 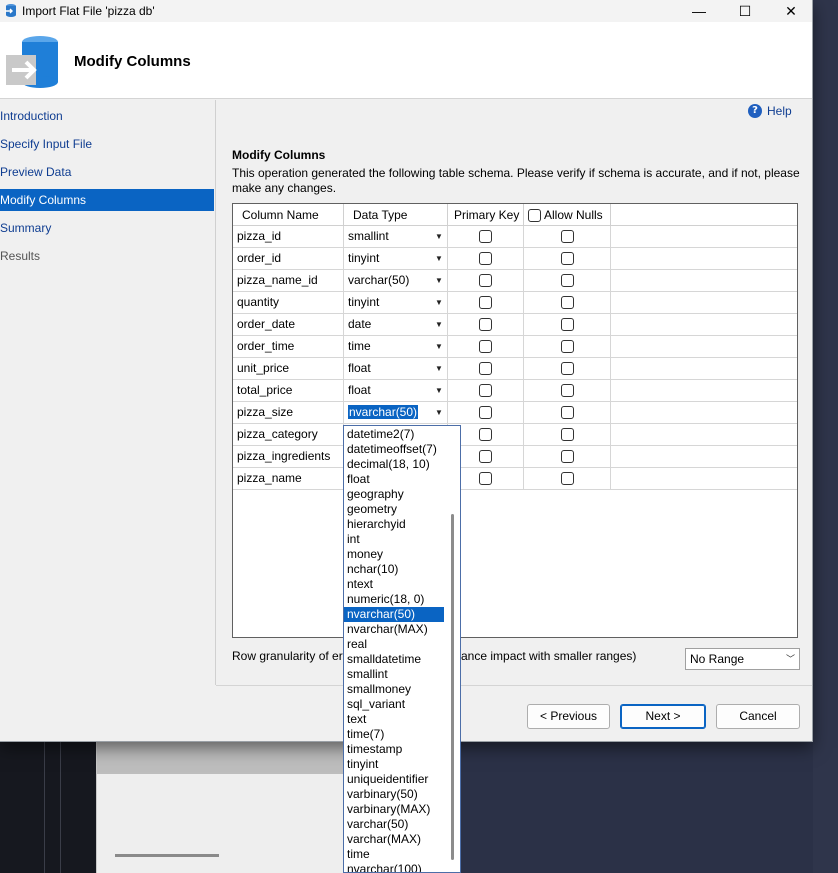 What do you see at coordinates (394, 809) in the screenshot?
I see `option-varbinary-max: varbinary(MAX)` at bounding box center [394, 809].